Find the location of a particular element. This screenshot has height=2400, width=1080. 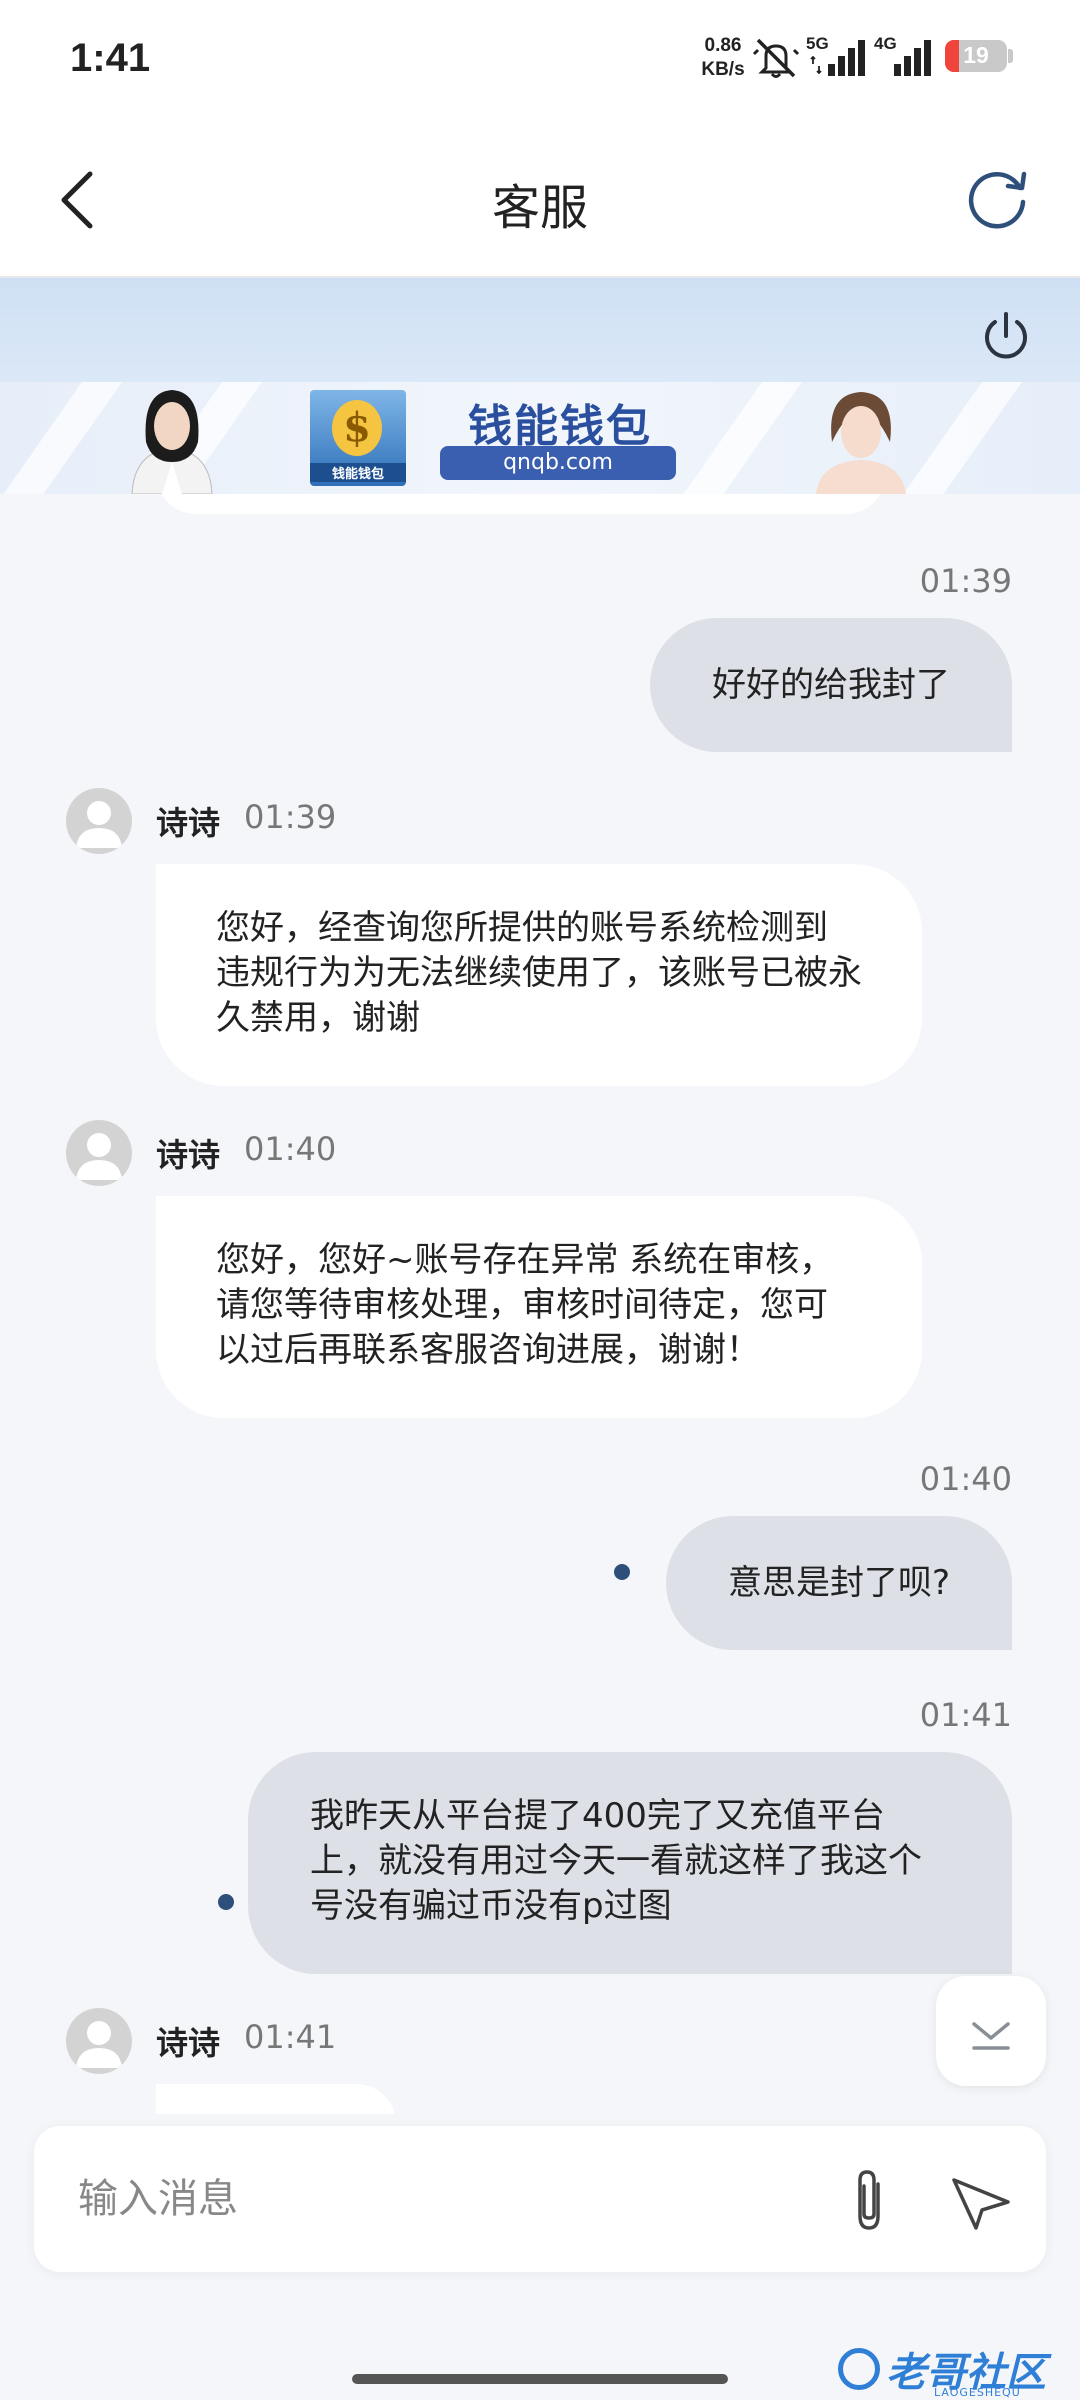

message-input is located at coordinates (448, 2199).